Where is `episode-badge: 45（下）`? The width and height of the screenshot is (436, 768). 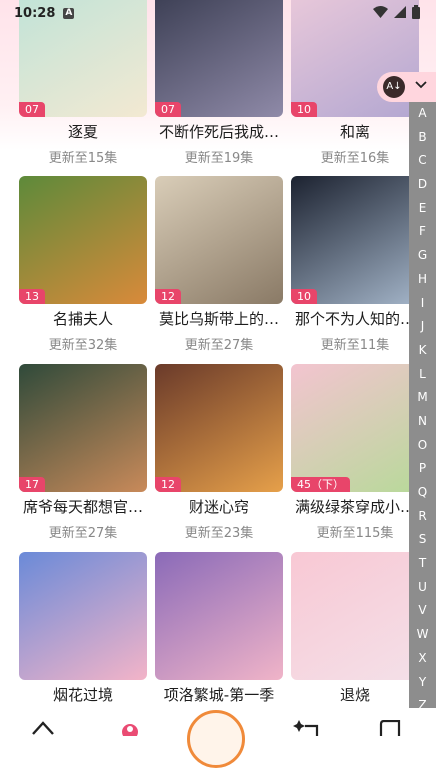 episode-badge: 45（下） is located at coordinates (320, 484).